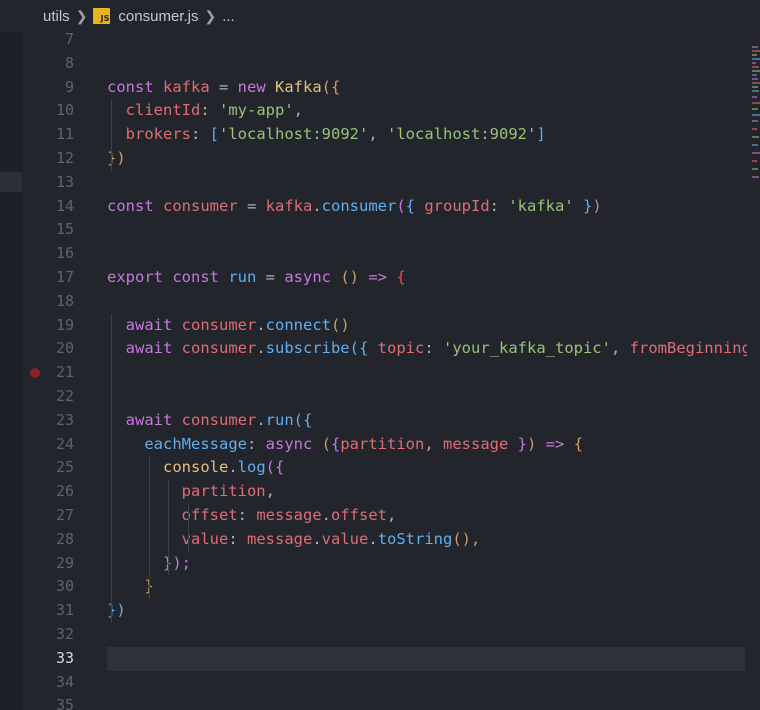 The width and height of the screenshot is (760, 710). Describe the element at coordinates (384, 254) in the screenshot. I see `code-line: 16` at that location.